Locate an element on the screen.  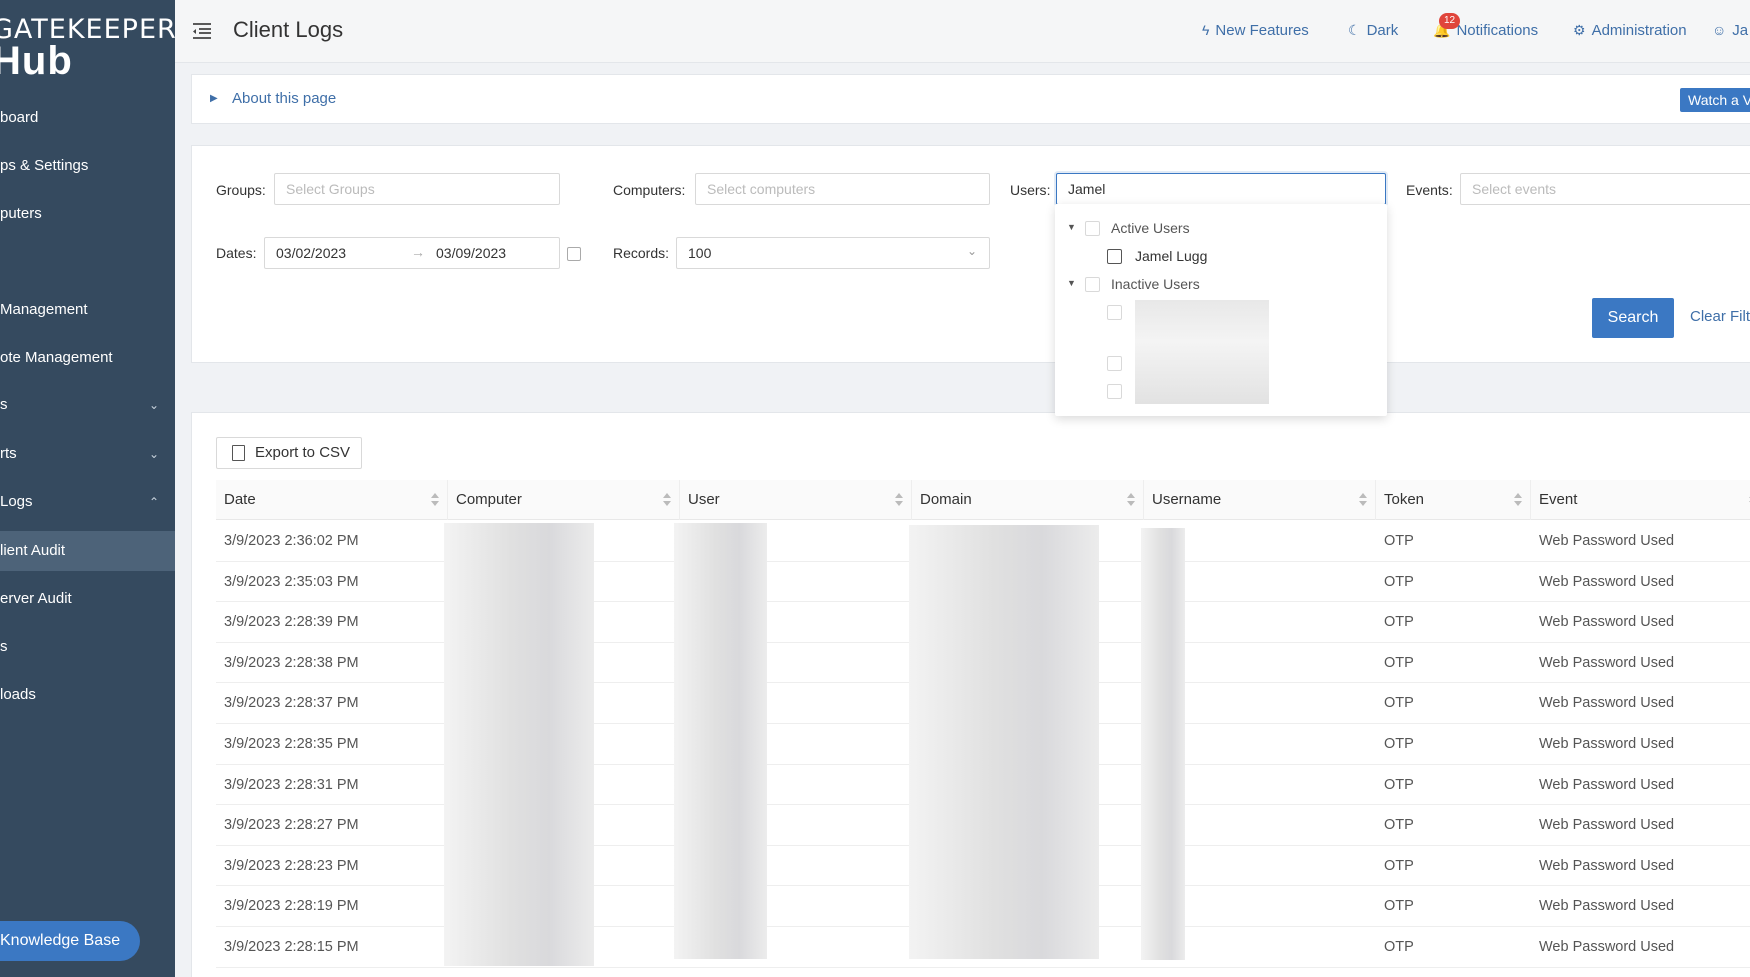
cell-date: 3/9/2023 2:28:31 PM is located at coordinates (291, 784).